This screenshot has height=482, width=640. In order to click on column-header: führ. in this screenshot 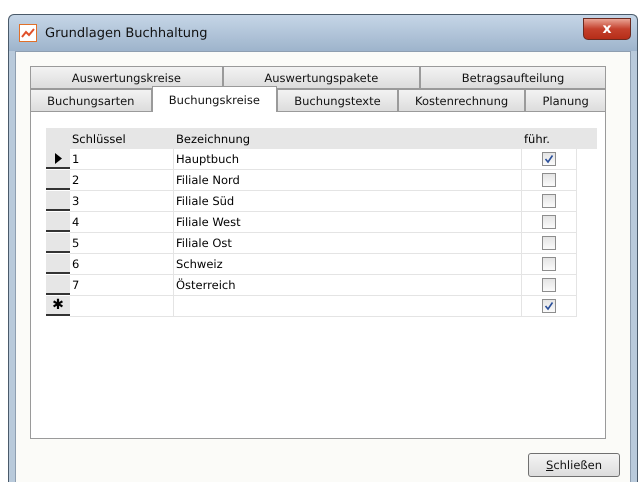, I will do `click(549, 138)`.